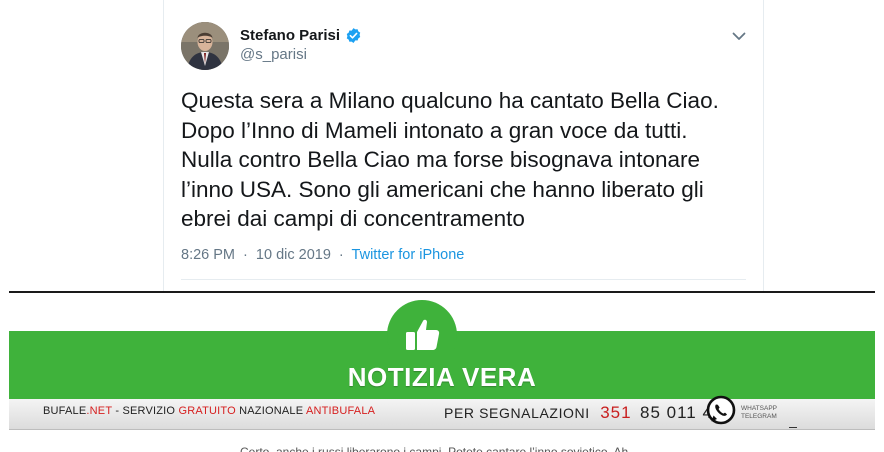 This screenshot has height=452, width=884. I want to click on whatsapp-label: WHATSAPP, so click(759, 408).